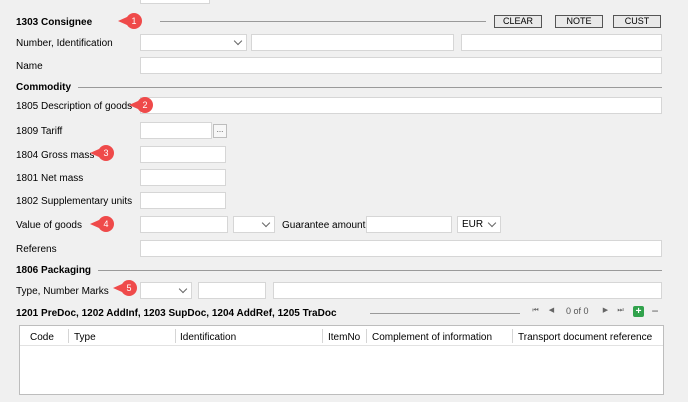  I want to click on packaging-divider, so click(380, 270).